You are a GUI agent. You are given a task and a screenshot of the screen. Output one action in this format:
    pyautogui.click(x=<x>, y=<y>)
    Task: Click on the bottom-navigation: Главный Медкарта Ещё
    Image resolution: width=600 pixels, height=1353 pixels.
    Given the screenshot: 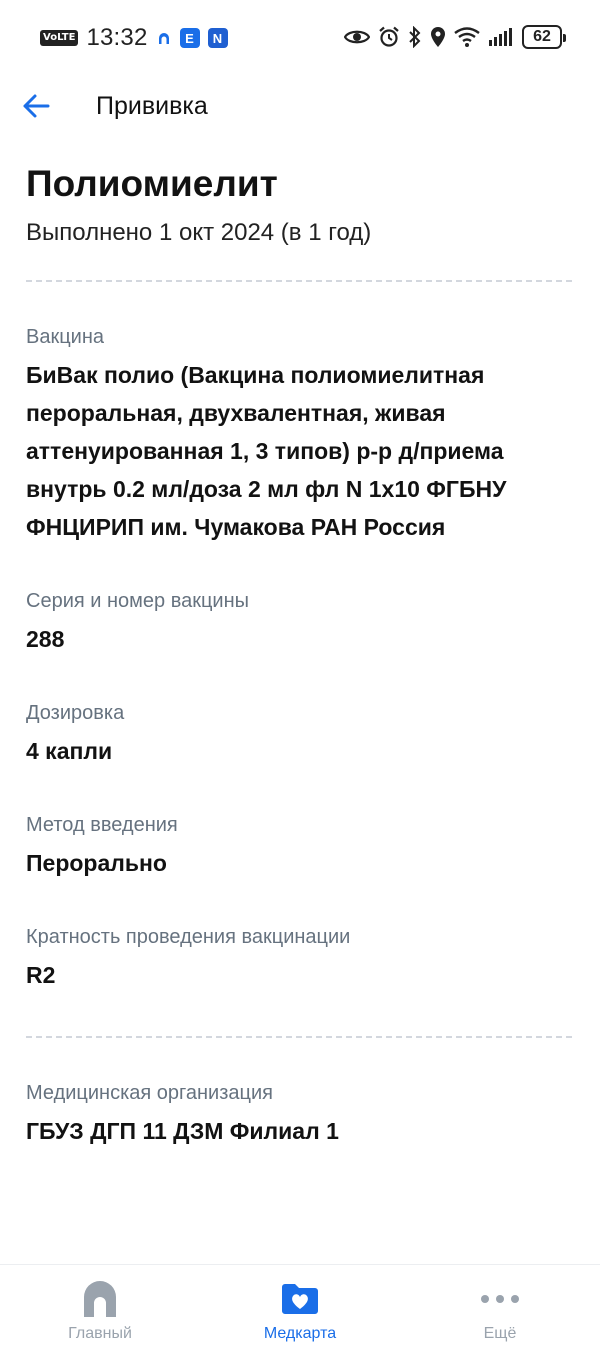 What is the action you would take?
    pyautogui.click(x=300, y=1308)
    